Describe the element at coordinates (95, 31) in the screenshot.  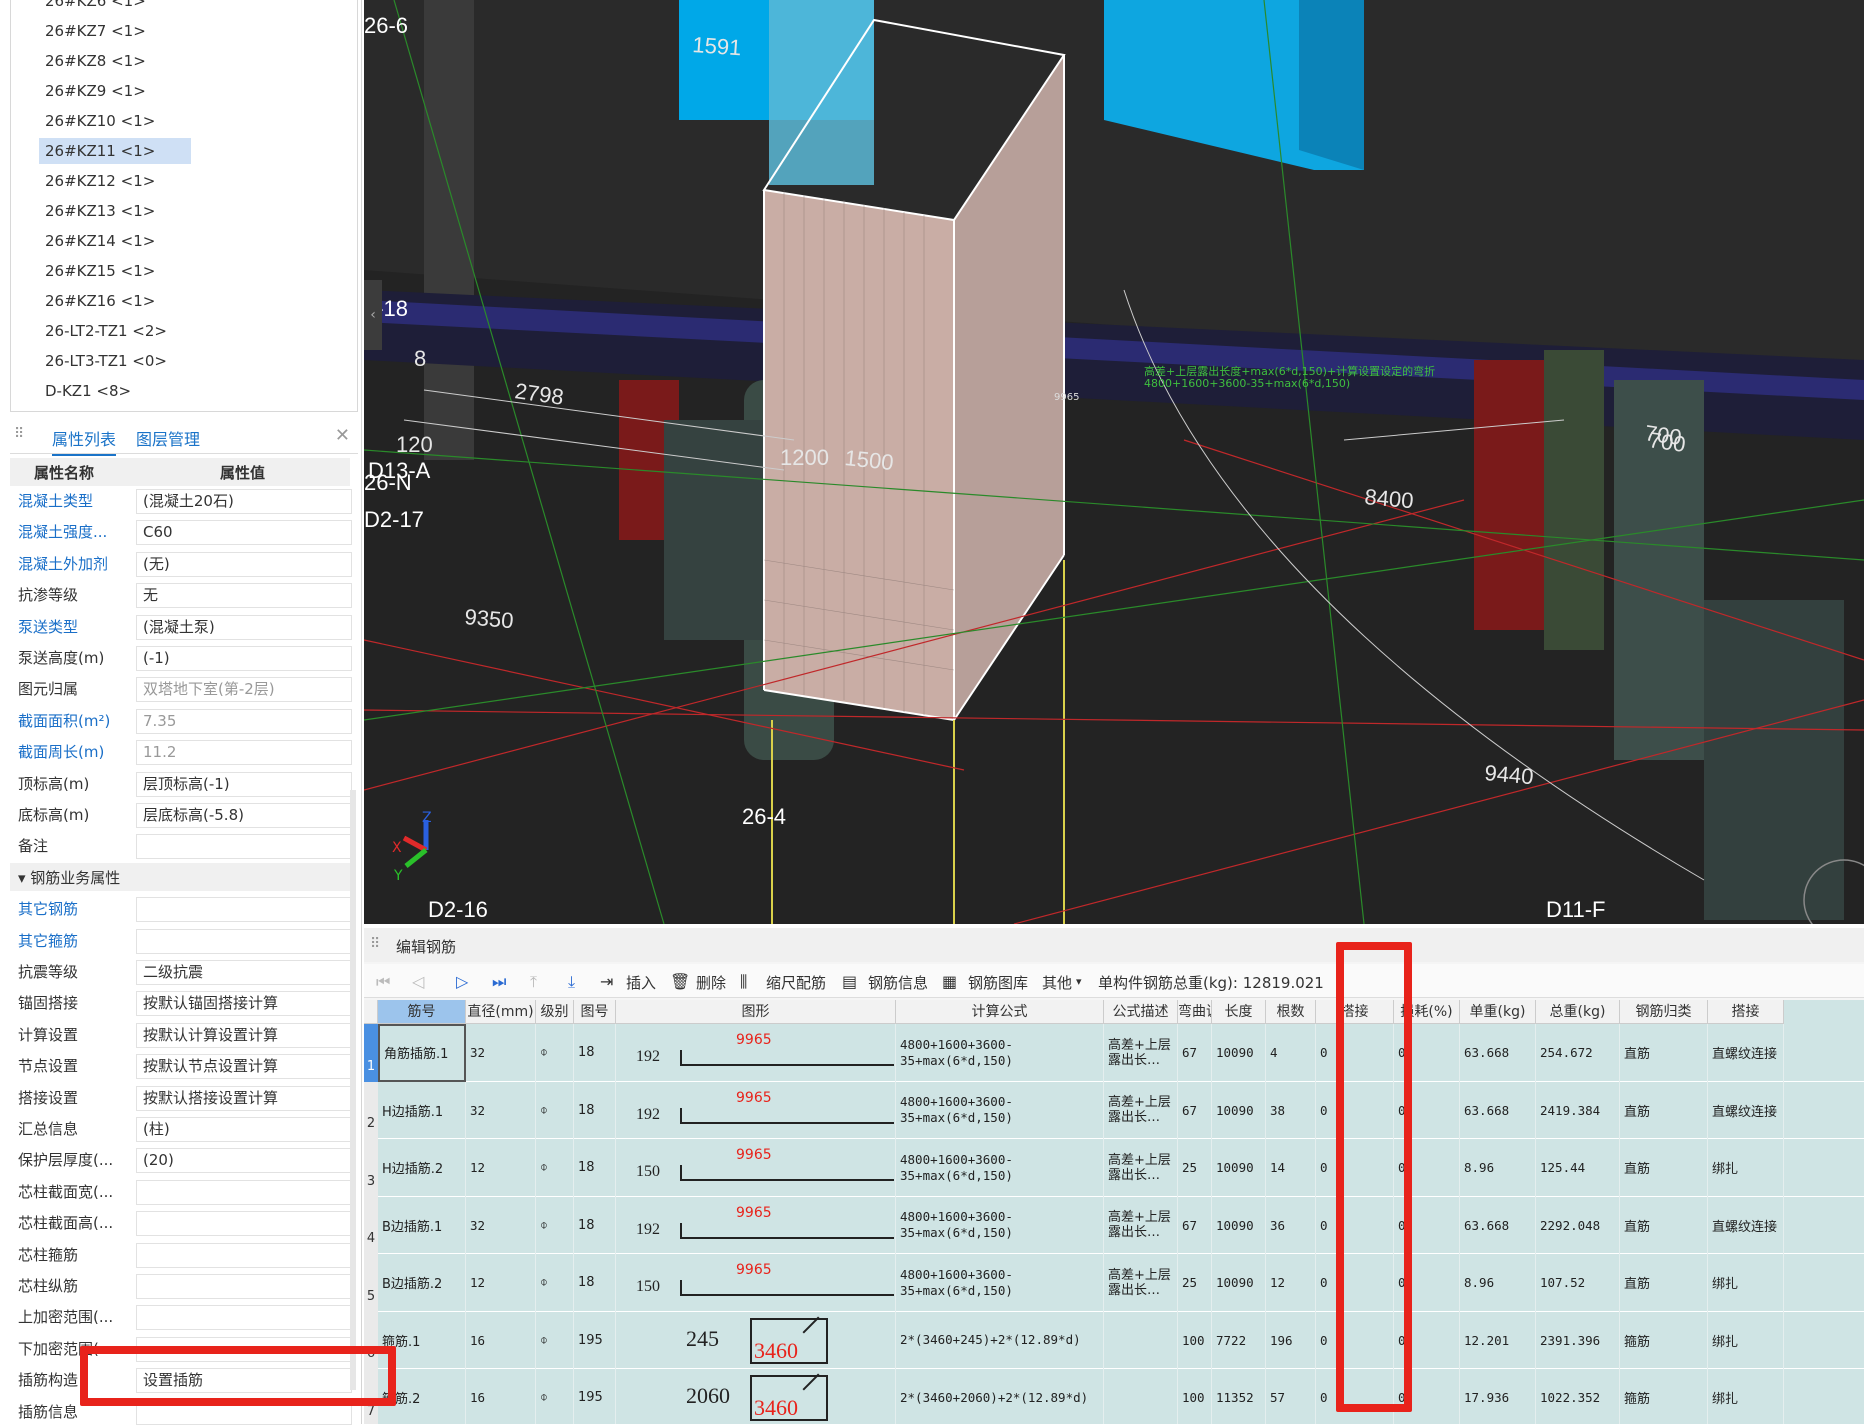
I see `tree-item: 26#KZ7 <1>` at that location.